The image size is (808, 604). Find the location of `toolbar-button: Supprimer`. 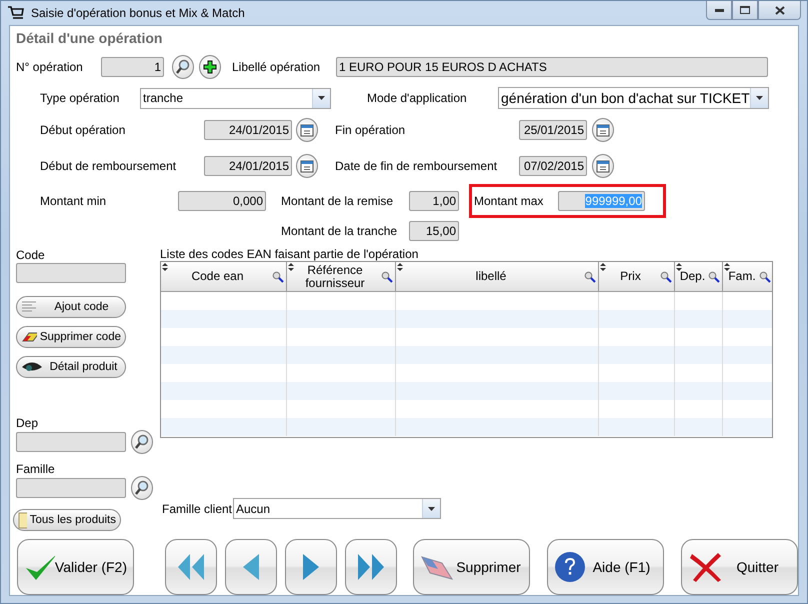

toolbar-button: Supprimer is located at coordinates (471, 567).